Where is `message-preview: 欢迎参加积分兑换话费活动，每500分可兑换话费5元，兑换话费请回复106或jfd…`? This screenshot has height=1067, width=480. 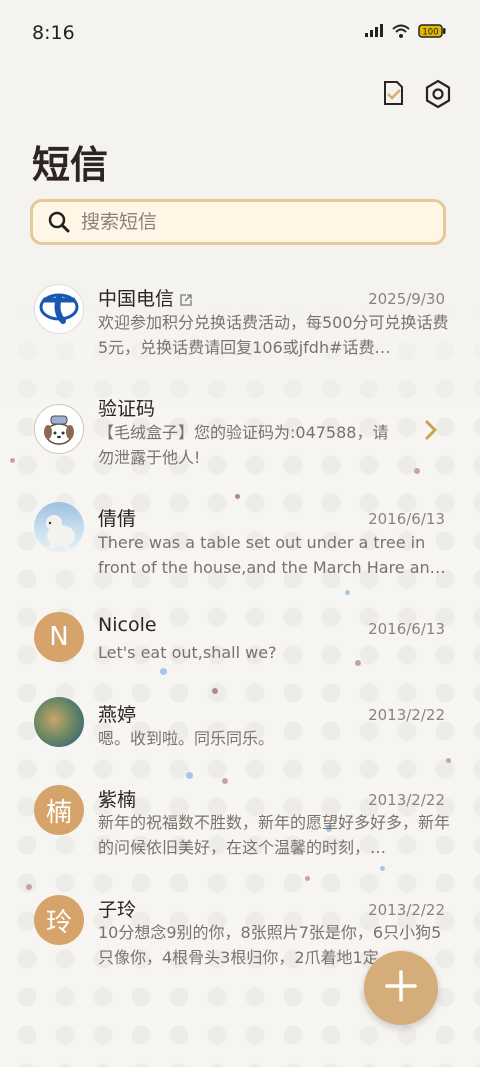
message-preview: 欢迎参加积分兑换话费活动，每500分可兑换话费5元，兑换话费请回复106或jfd… is located at coordinates (273, 335).